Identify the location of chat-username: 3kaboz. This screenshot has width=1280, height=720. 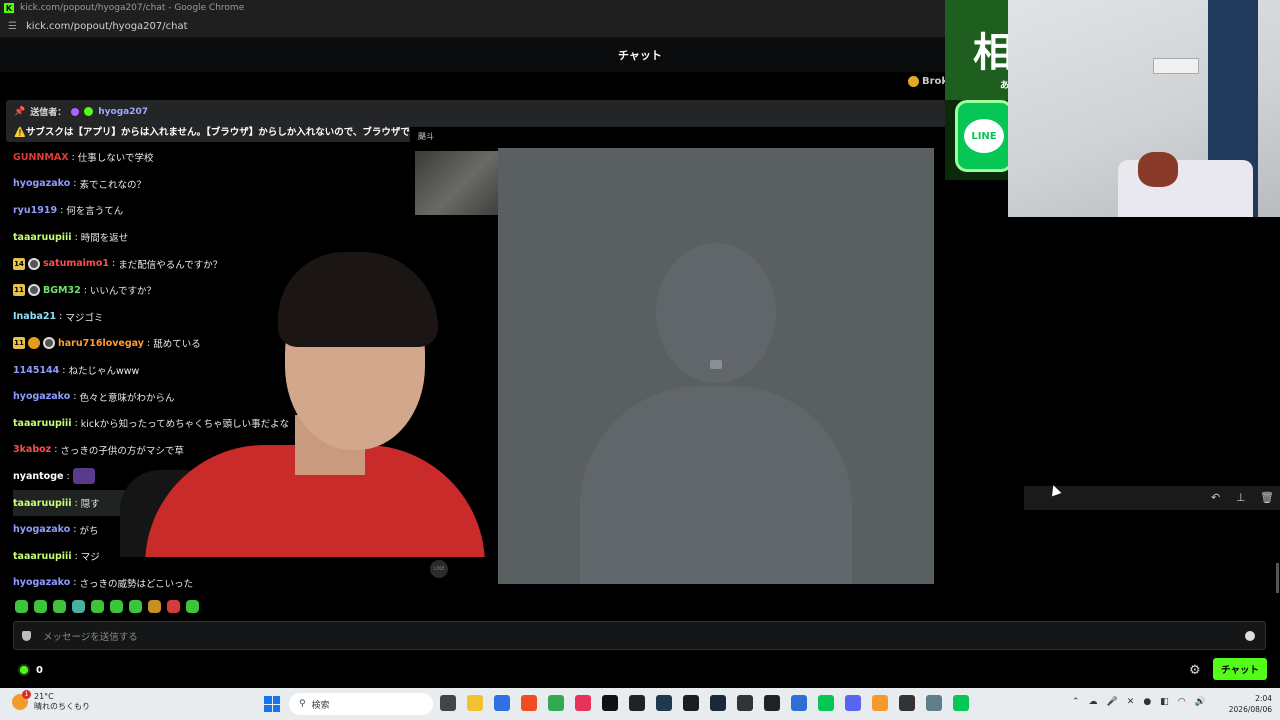
(32, 449).